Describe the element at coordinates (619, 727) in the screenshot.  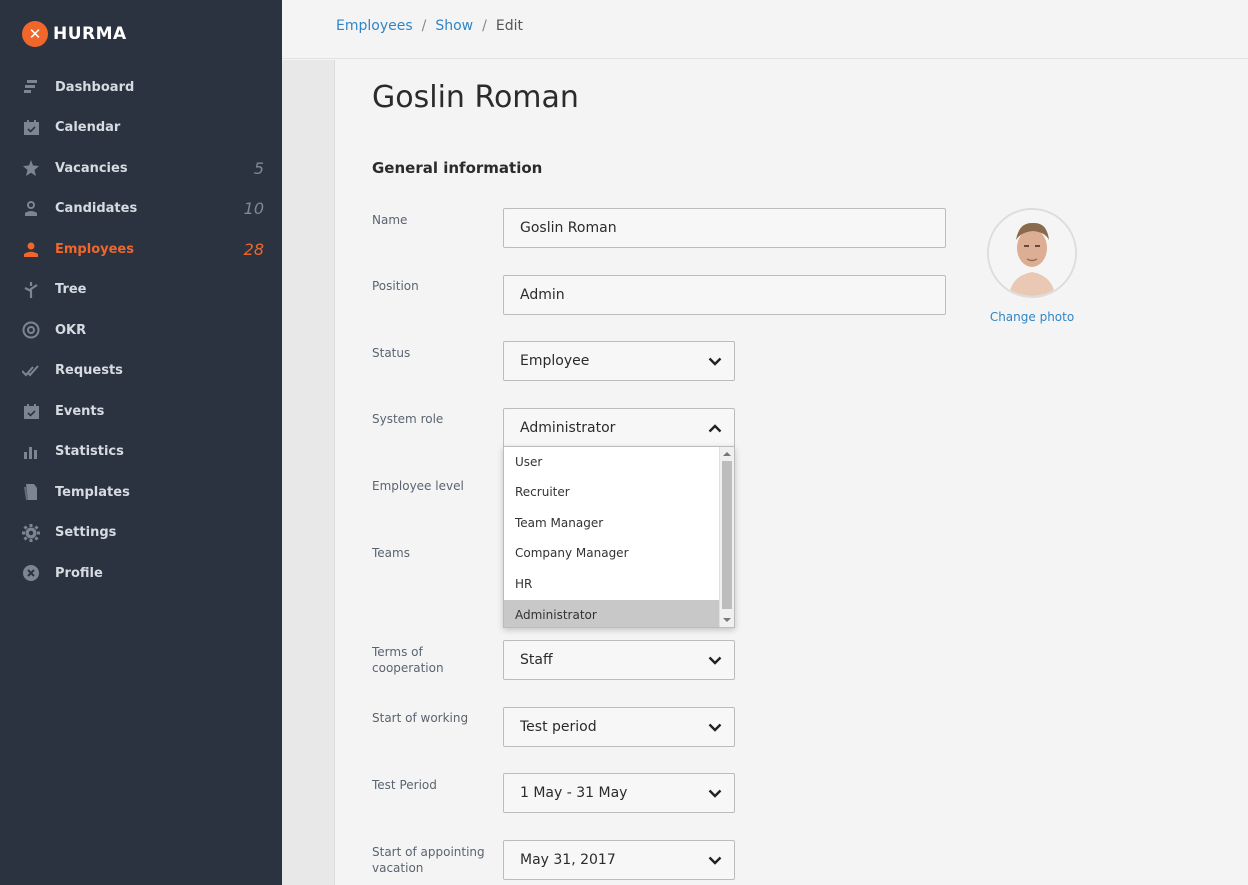
I see `start-working-select: Test period` at that location.